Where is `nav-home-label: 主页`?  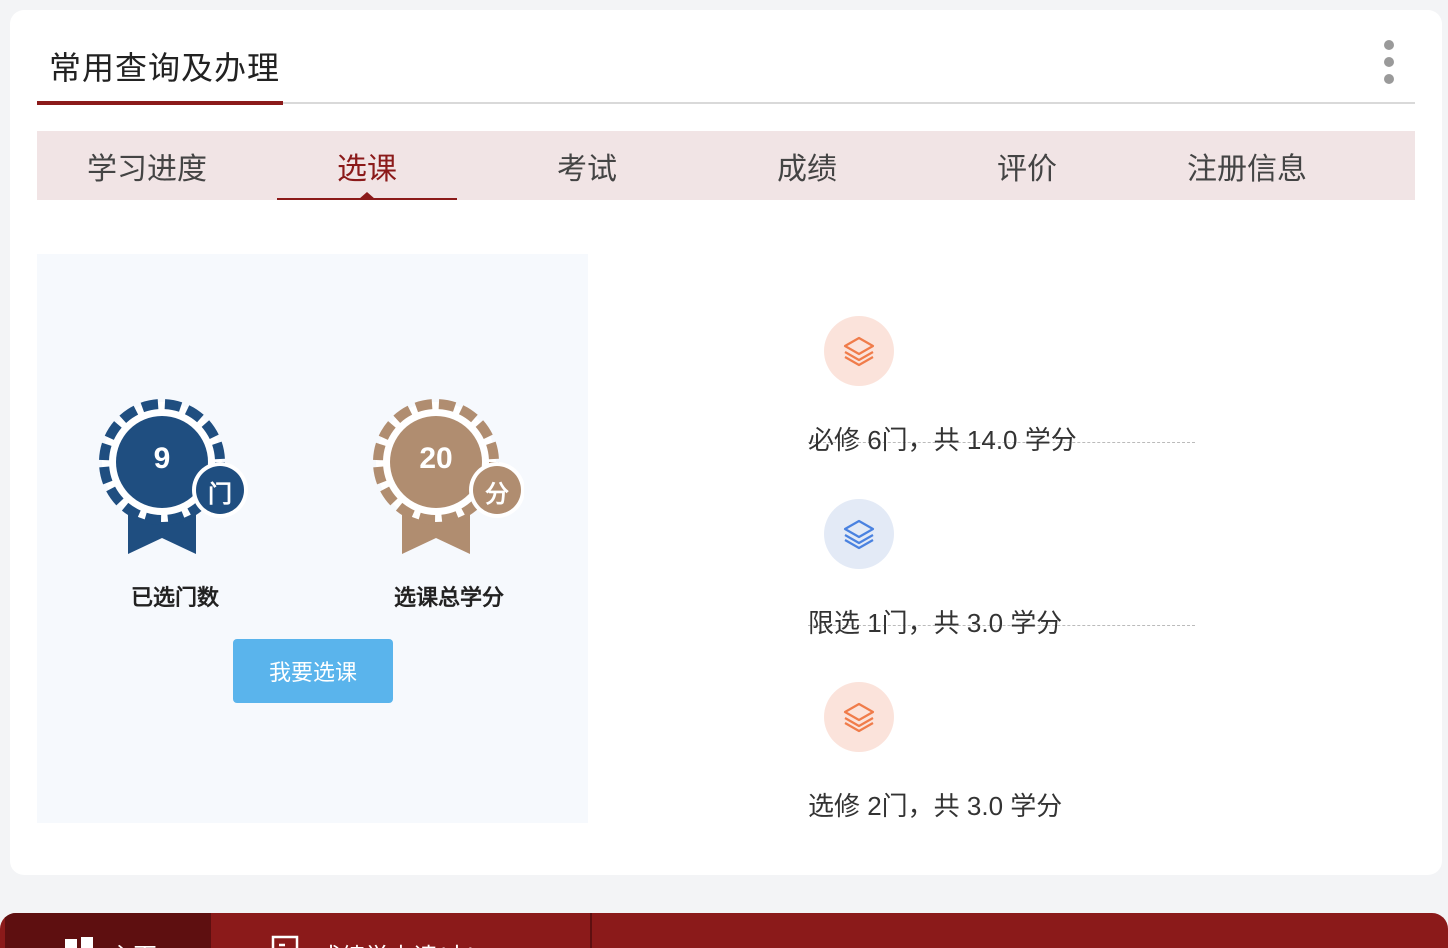 nav-home-label: 主页 is located at coordinates (133, 942).